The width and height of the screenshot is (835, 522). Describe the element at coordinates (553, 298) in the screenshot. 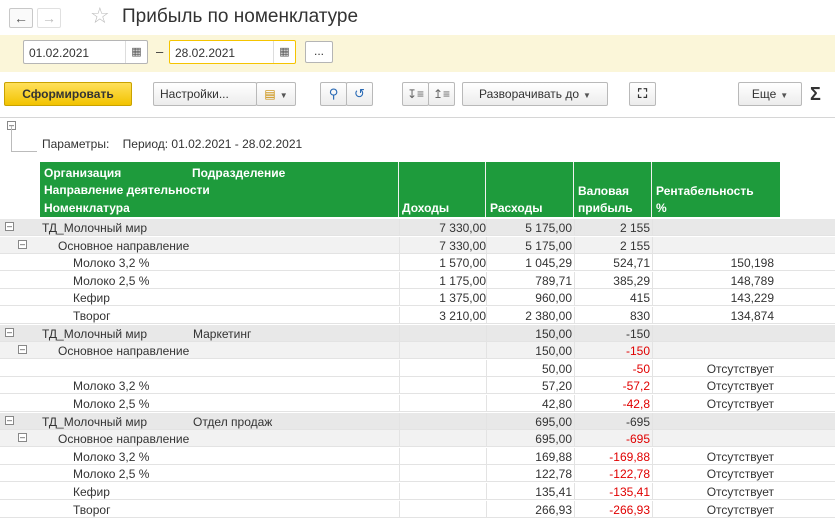

I see `cell-expenses: 960,00` at that location.